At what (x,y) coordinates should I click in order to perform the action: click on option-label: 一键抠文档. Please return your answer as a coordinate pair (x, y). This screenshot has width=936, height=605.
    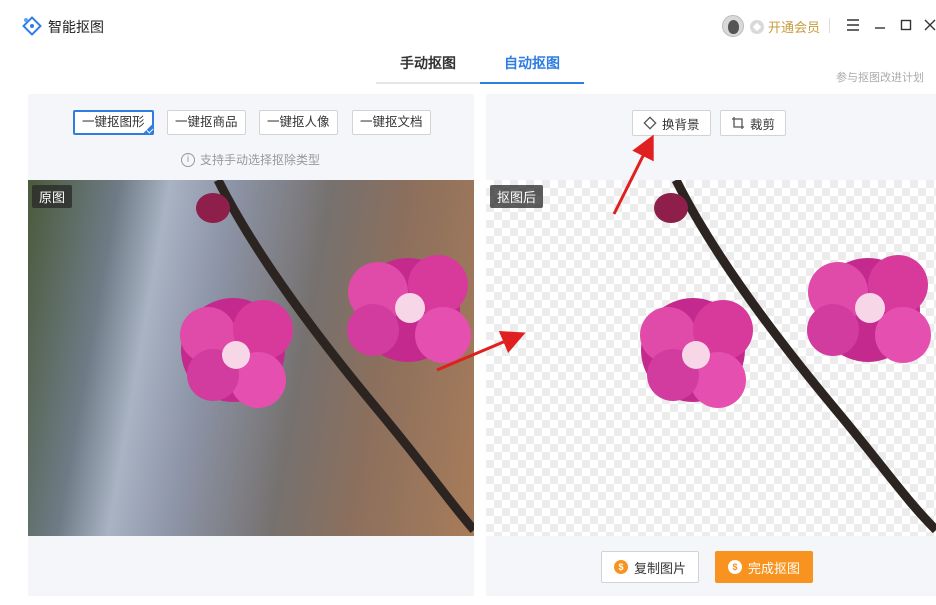
    Looking at the image, I should click on (391, 122).